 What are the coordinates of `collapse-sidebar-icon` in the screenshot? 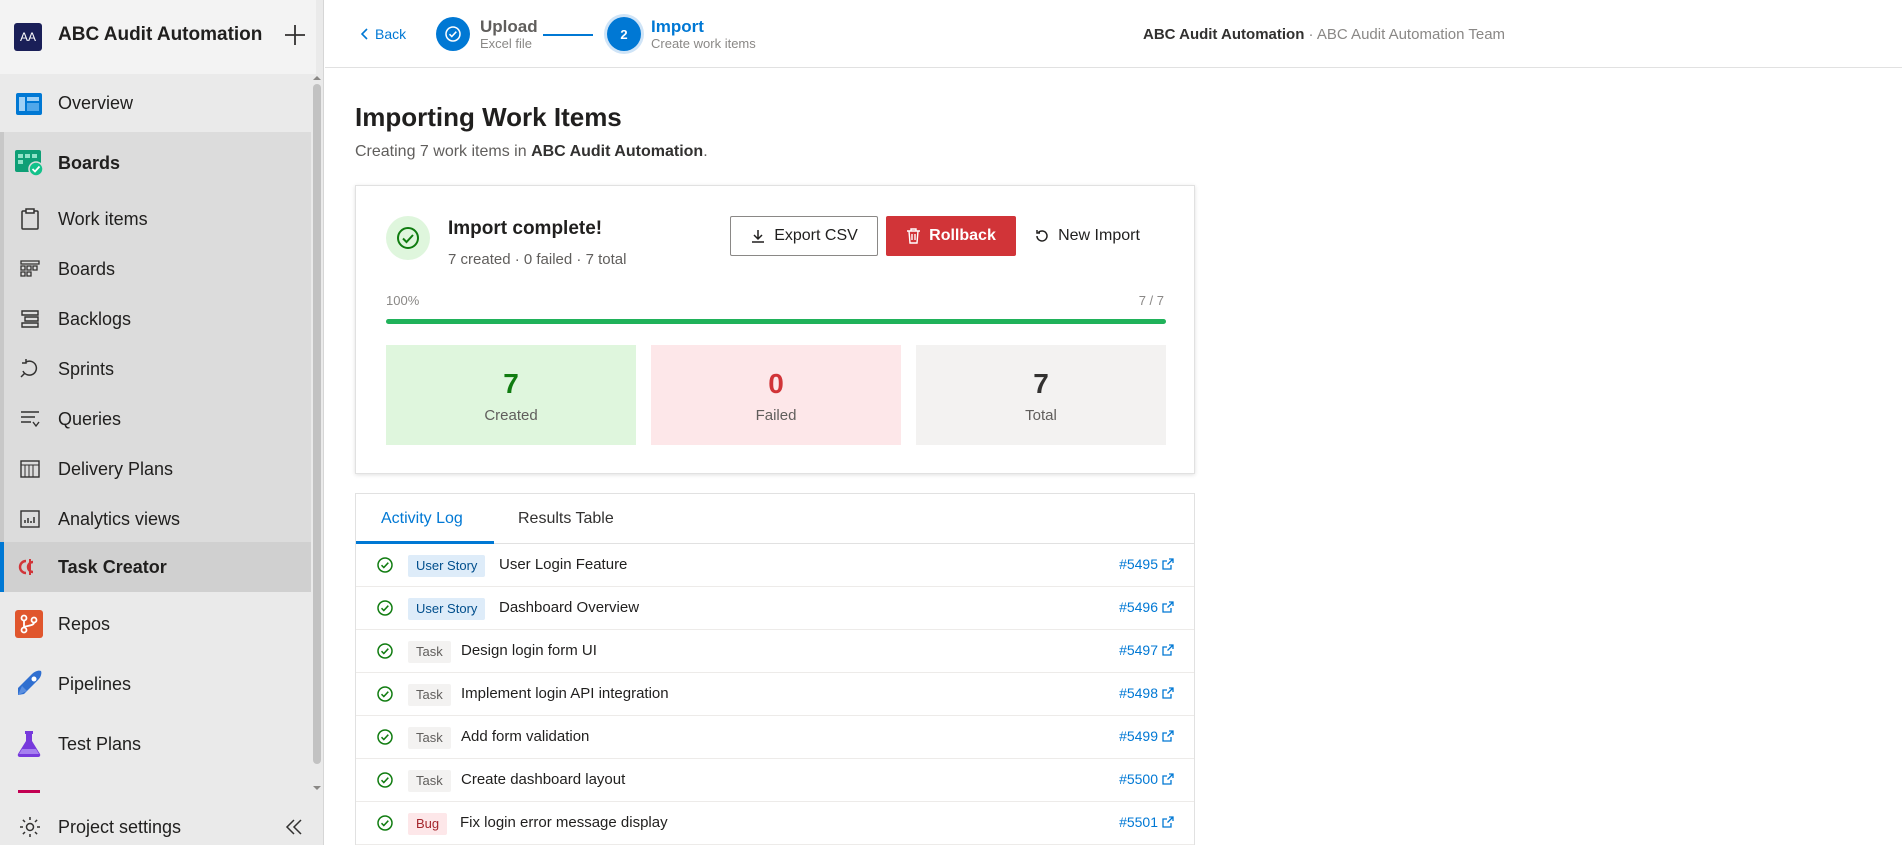 It's located at (294, 827).